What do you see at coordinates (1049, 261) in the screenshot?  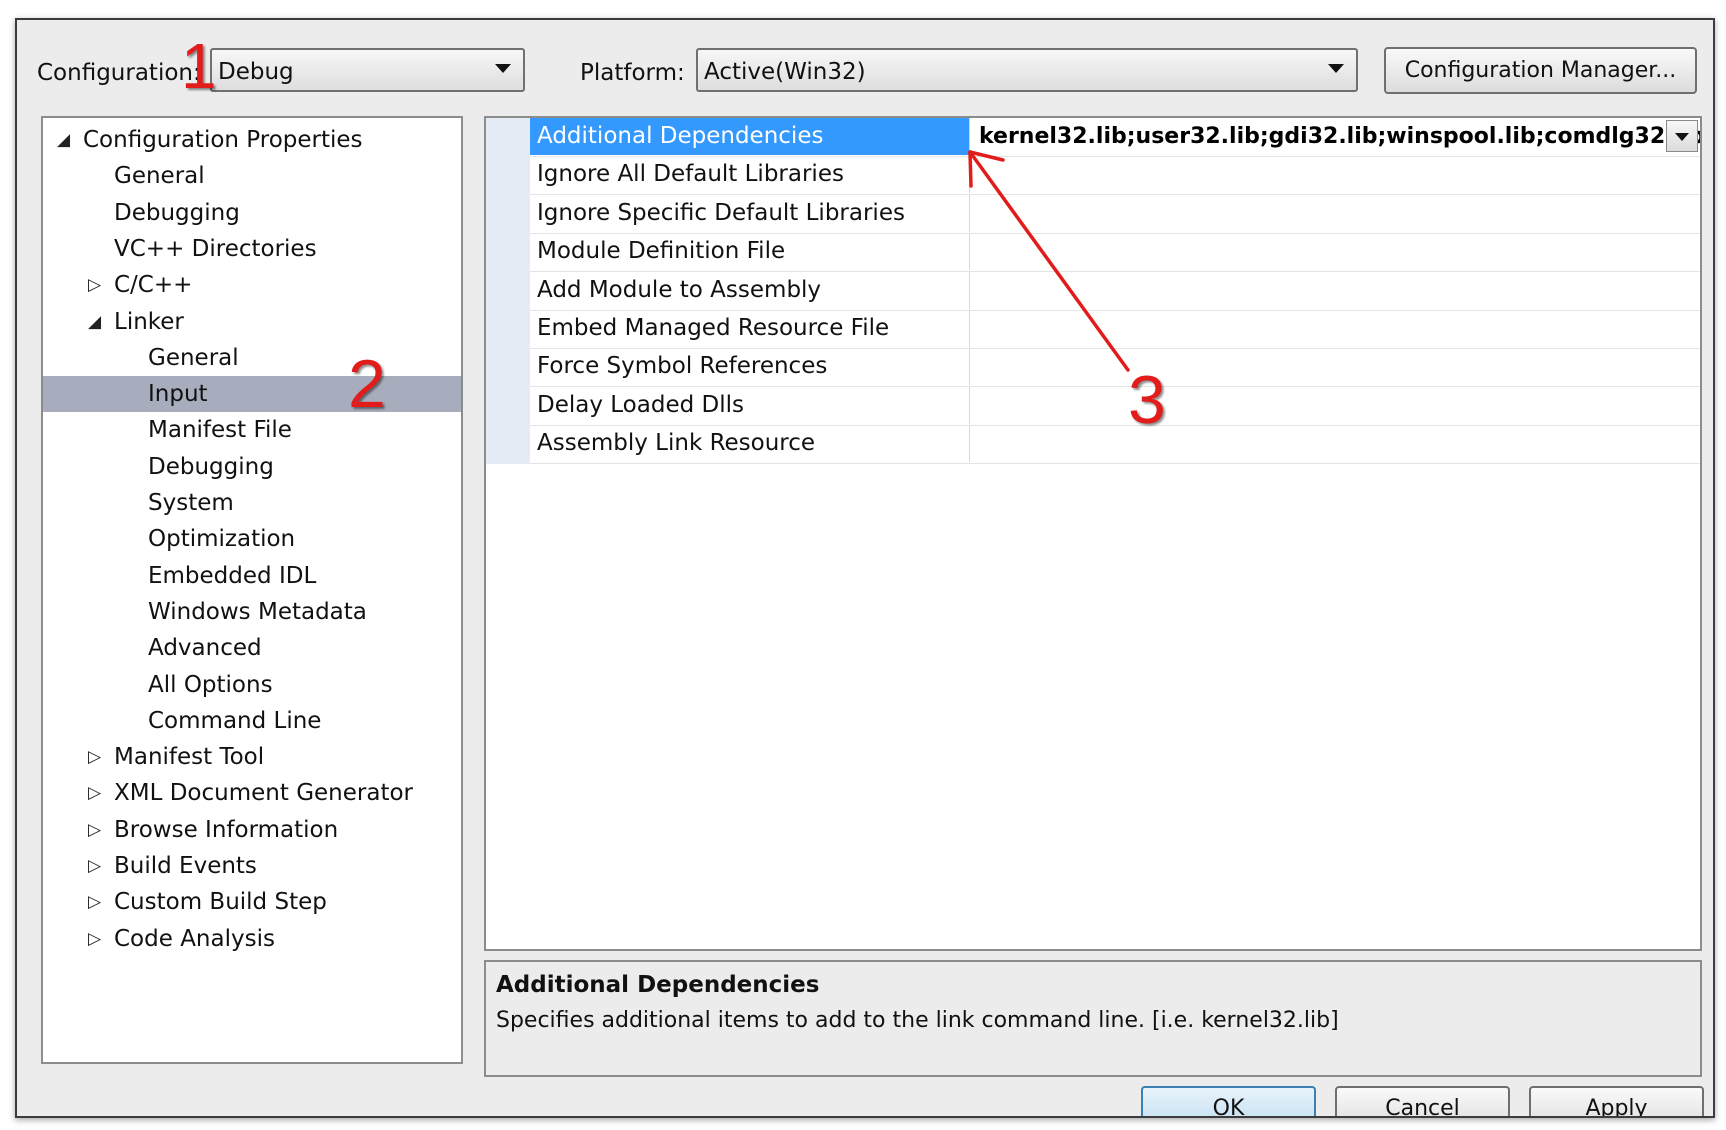 I see `annotation-arrow` at bounding box center [1049, 261].